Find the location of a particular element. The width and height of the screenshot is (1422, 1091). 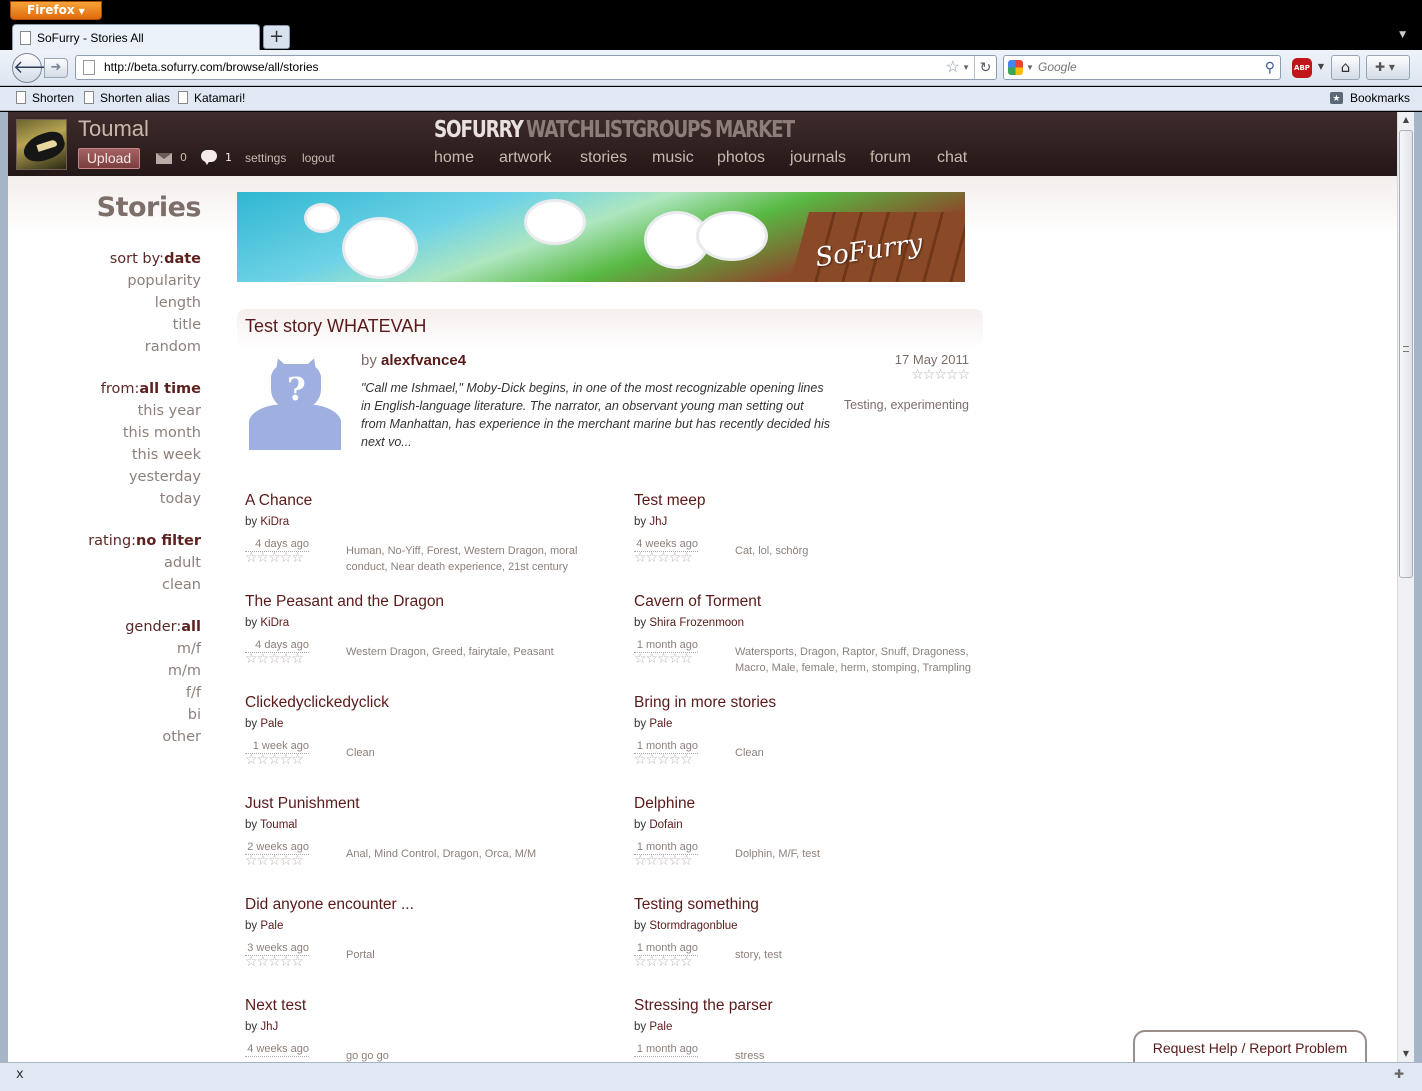

story-thumbnail-placeholder: ? is located at coordinates (295, 402).